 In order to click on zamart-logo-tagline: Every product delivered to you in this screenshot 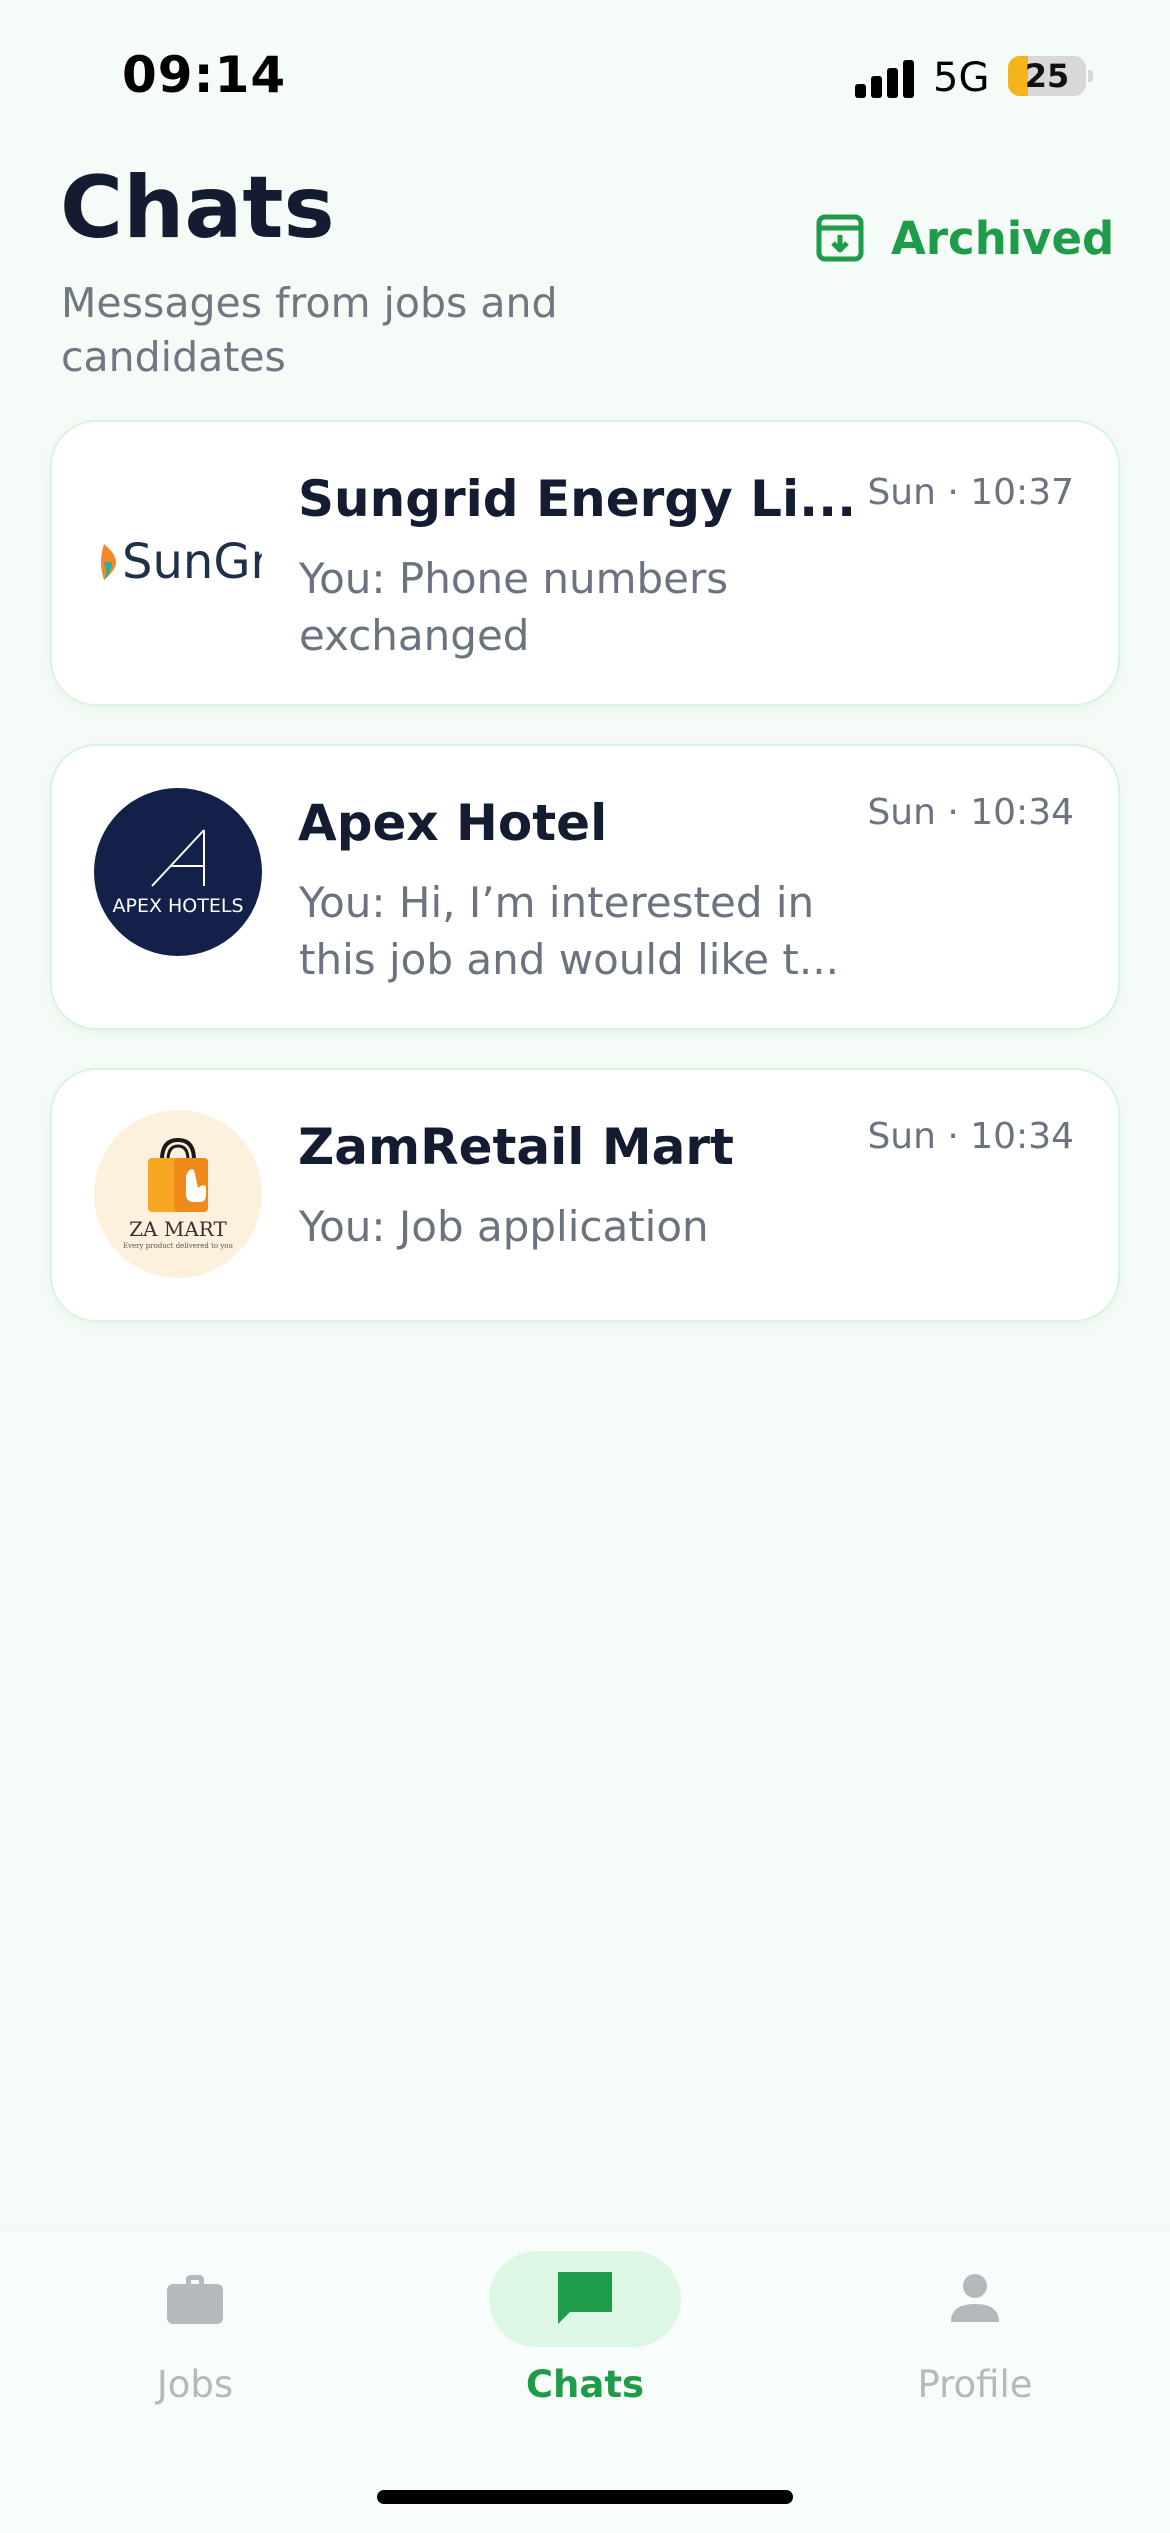, I will do `click(178, 1246)`.